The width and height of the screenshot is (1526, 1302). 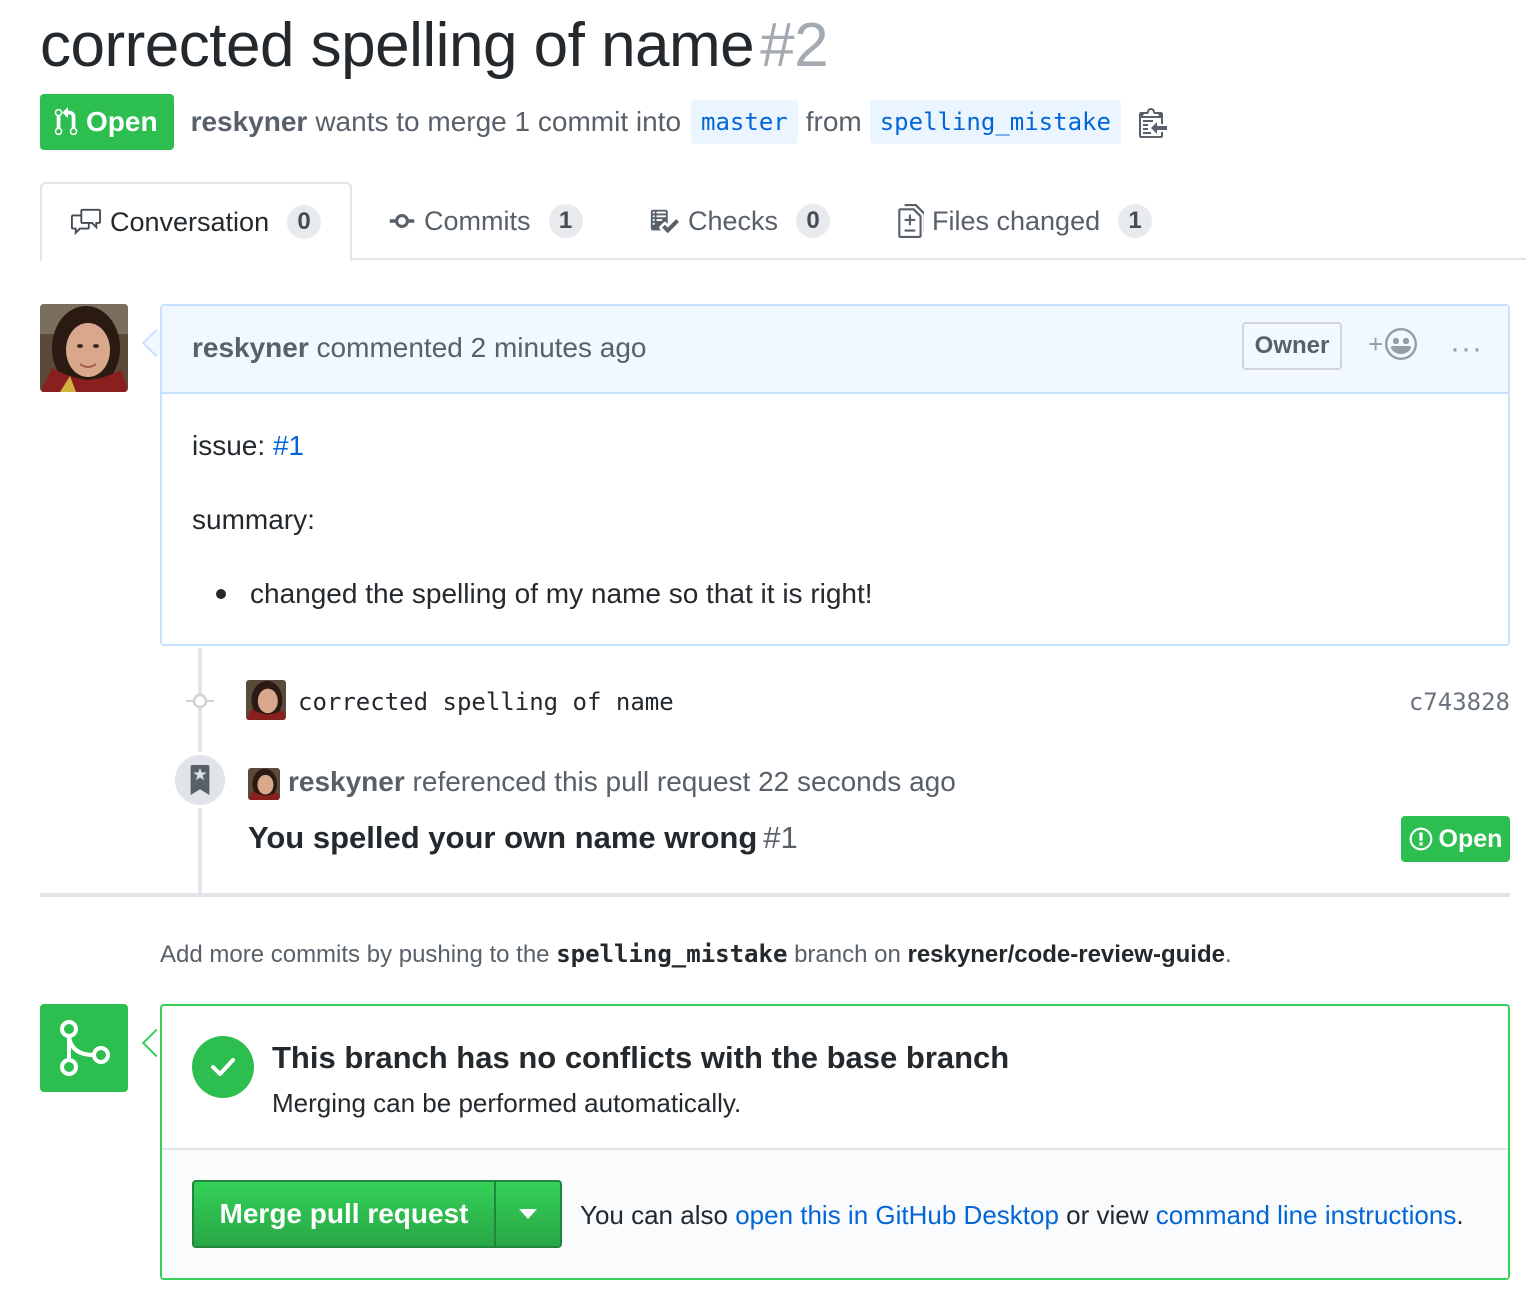 What do you see at coordinates (775, 895) in the screenshot?
I see `timeline-divider` at bounding box center [775, 895].